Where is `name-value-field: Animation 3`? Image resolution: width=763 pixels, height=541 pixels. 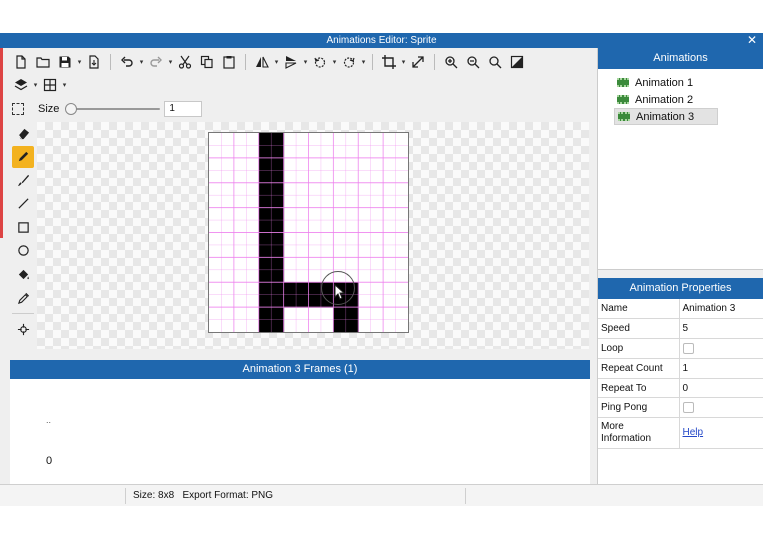 name-value-field: Animation 3 is located at coordinates (721, 309).